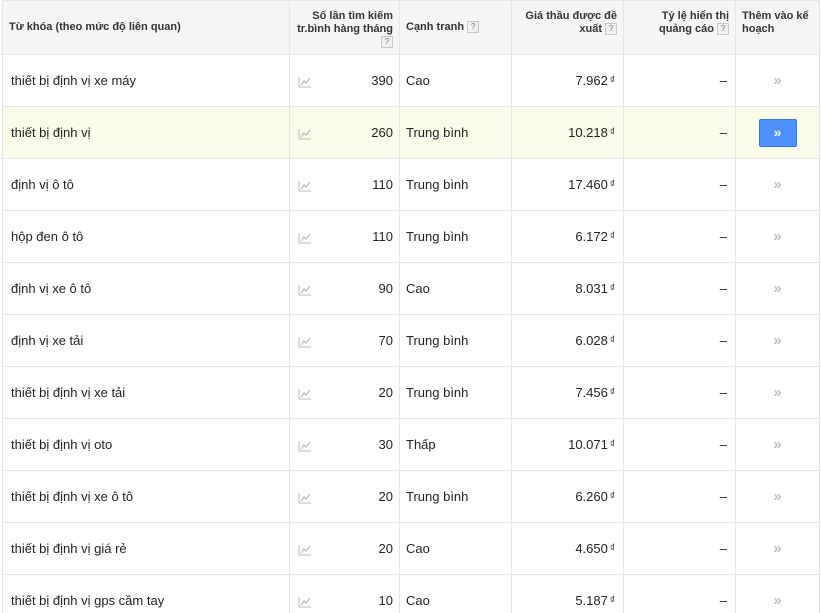 The image size is (821, 613). I want to click on avg-monthly-searches: 20, so click(385, 392).